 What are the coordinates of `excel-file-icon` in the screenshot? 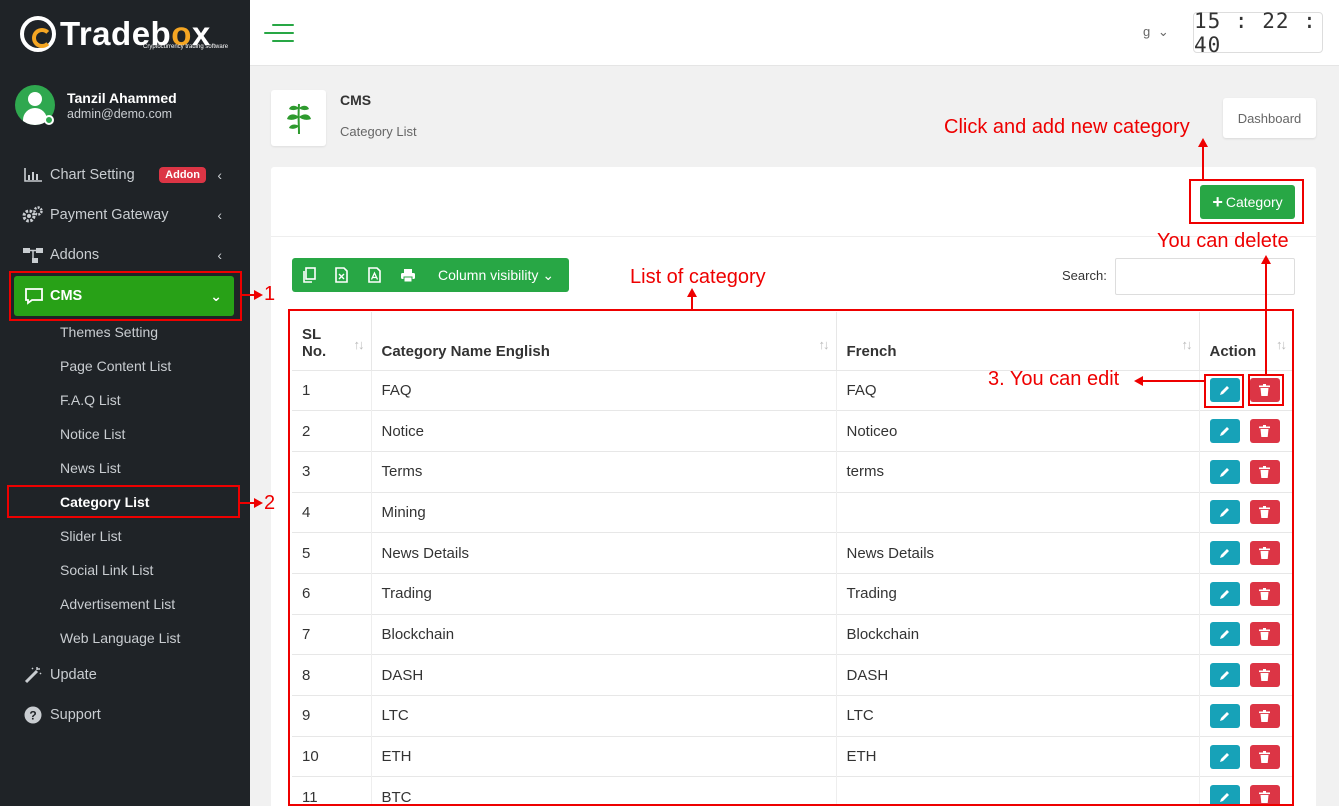 It's located at (341, 275).